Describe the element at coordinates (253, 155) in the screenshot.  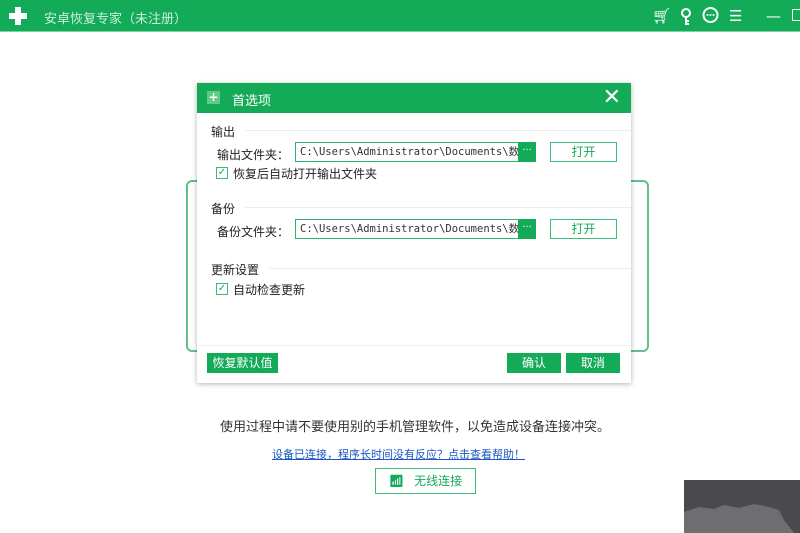
I see `output-folder-label: 输出文件夹：` at that location.